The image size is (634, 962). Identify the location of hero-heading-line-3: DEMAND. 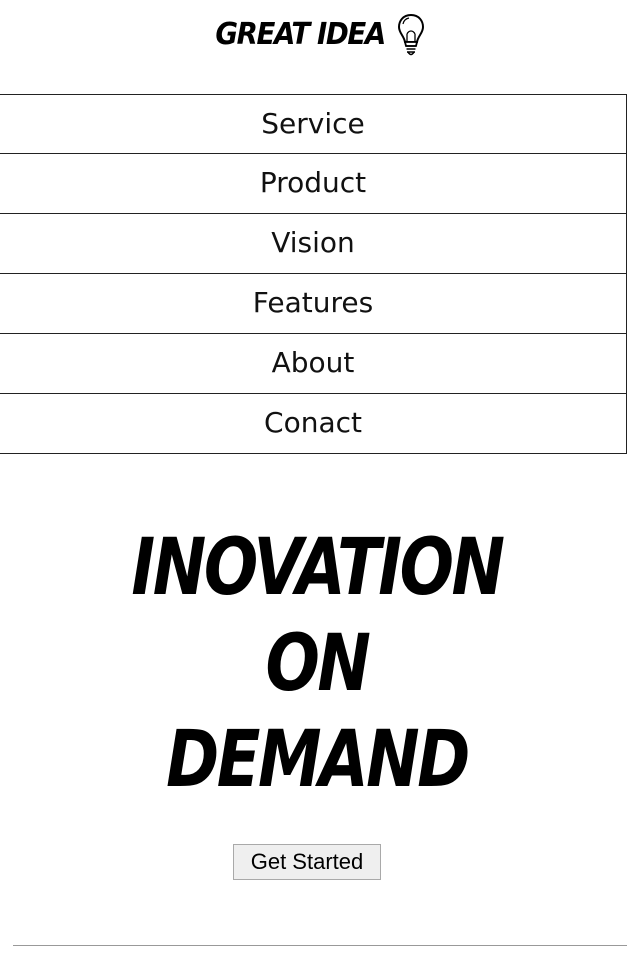
(318, 760).